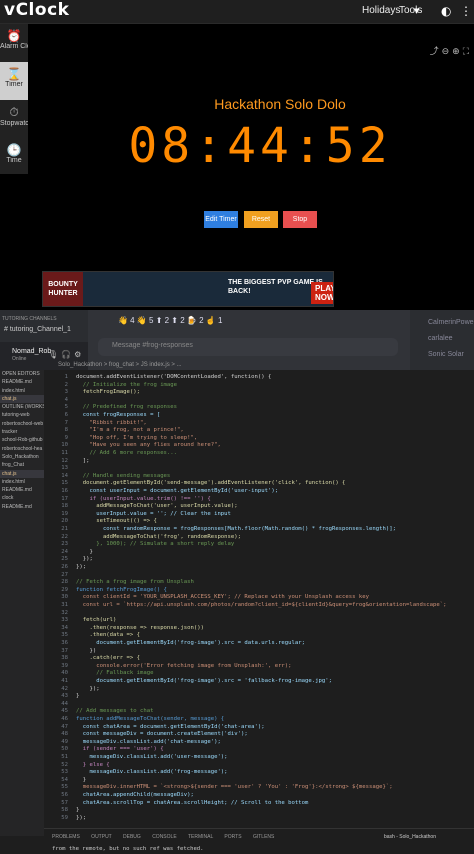 The width and height of the screenshot is (474, 854). I want to click on zoom-in-icon: ⊕, so click(457, 52).